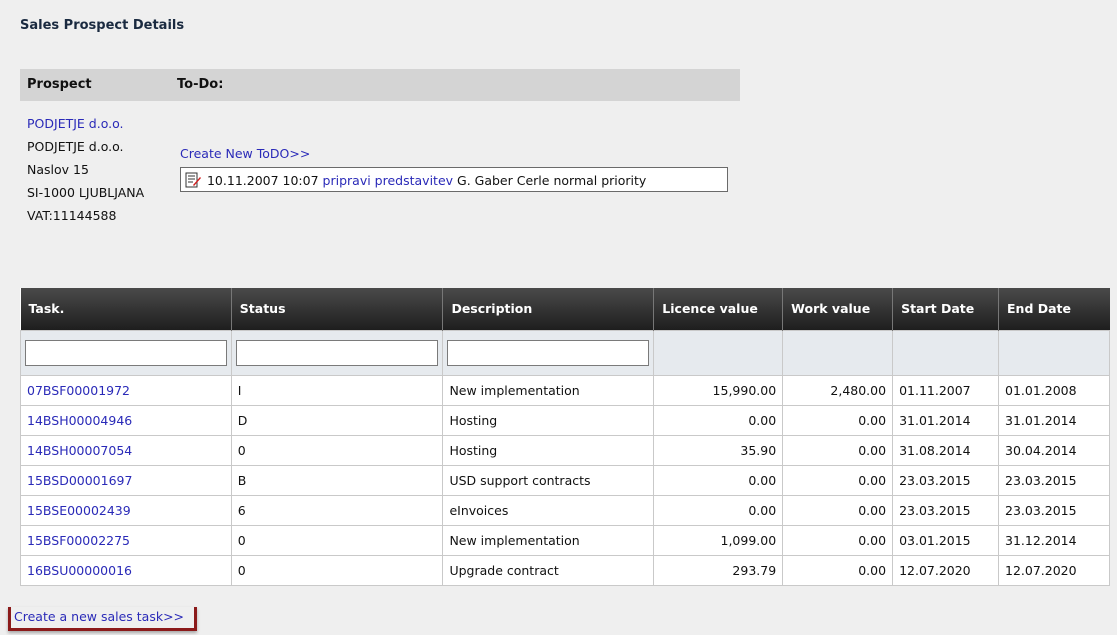 The height and width of the screenshot is (635, 1117). What do you see at coordinates (337, 480) in the screenshot?
I see `task-status: B` at bounding box center [337, 480].